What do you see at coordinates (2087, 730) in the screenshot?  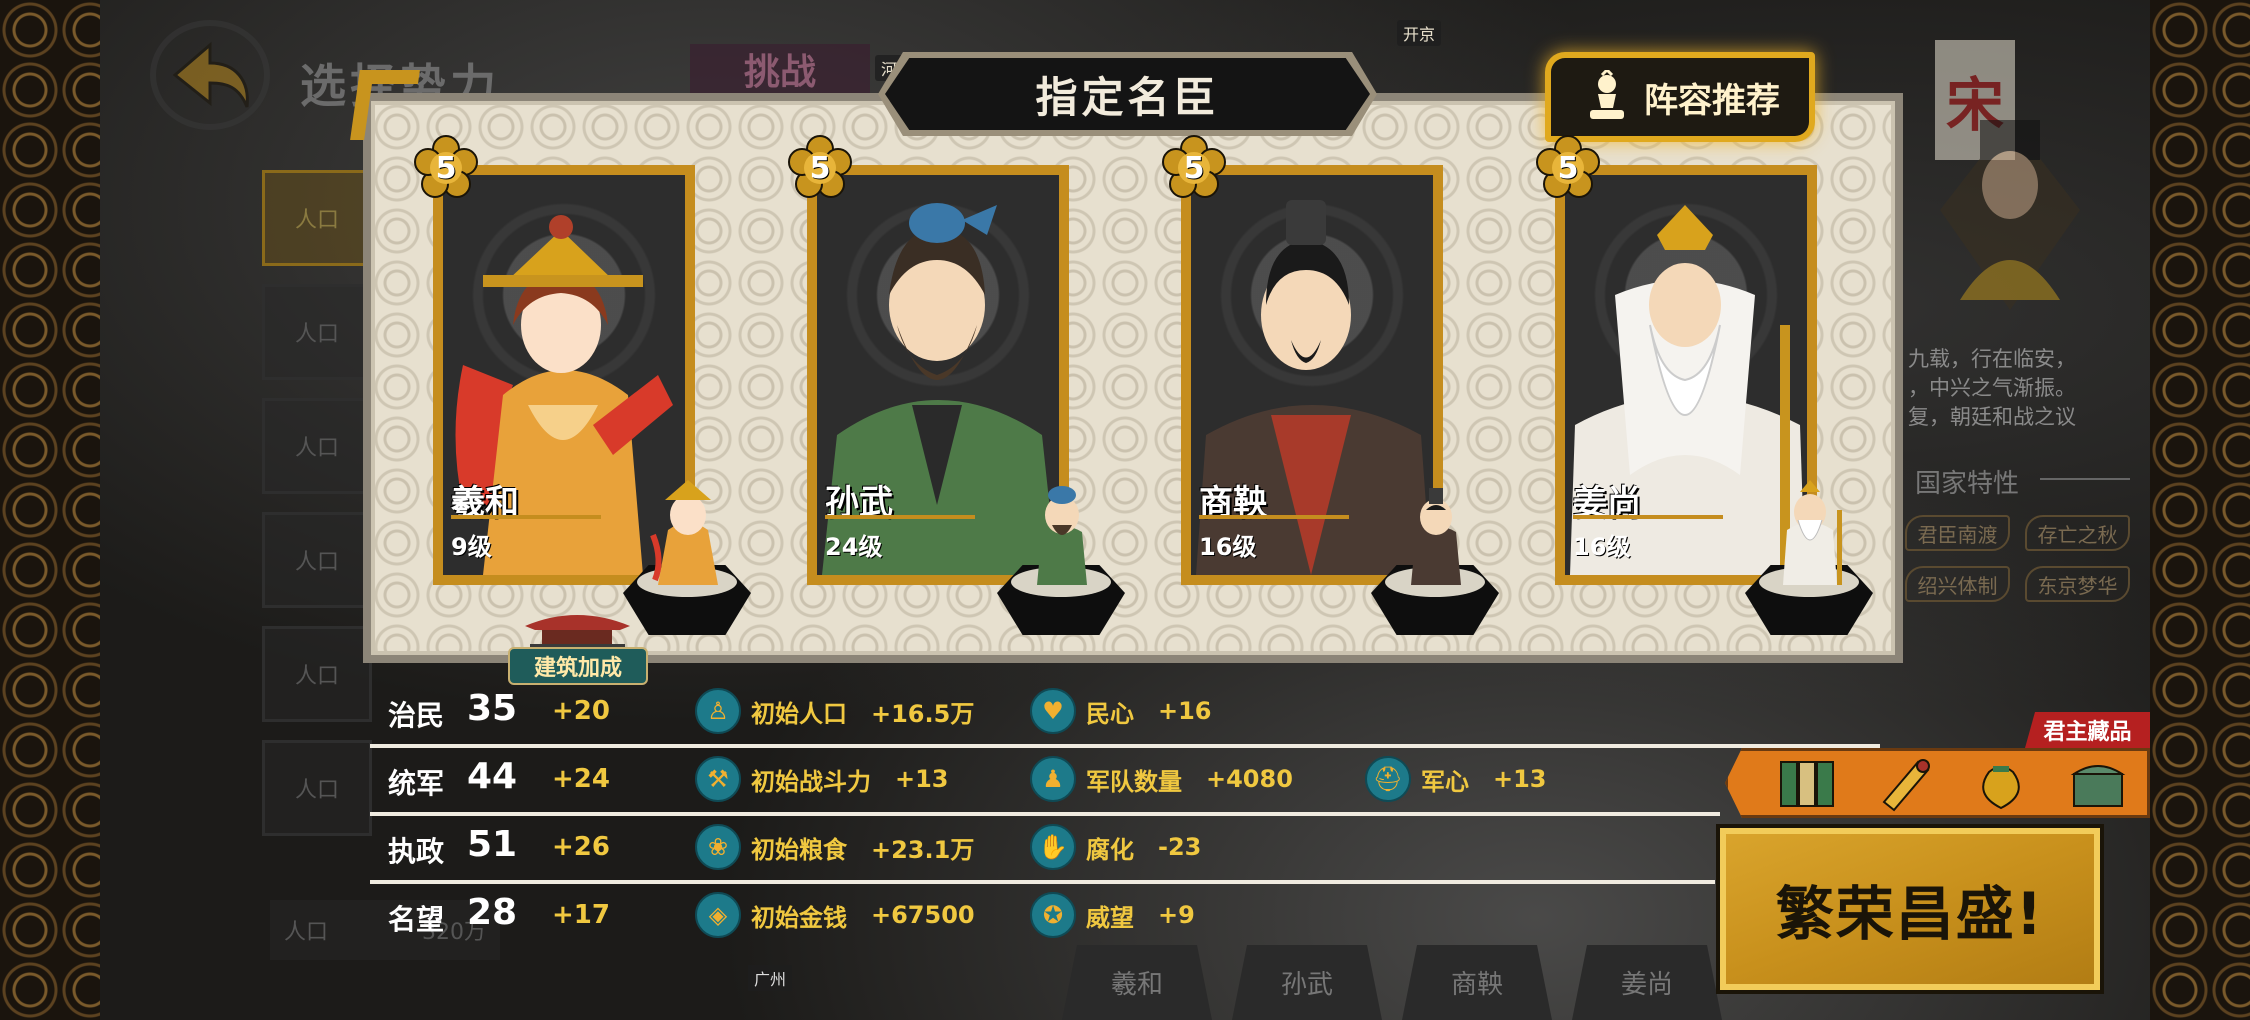 I see `monarch-collection-tag: 君主藏品` at bounding box center [2087, 730].